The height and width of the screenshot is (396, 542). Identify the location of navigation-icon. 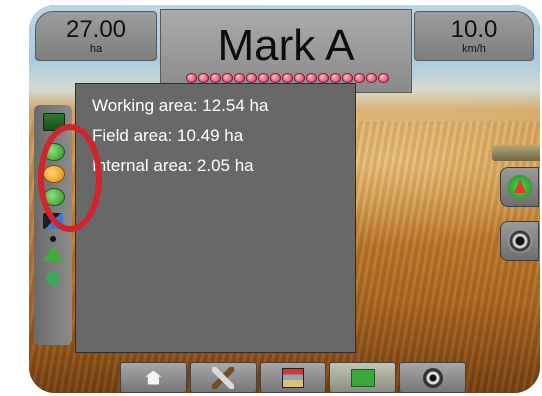
(520, 187).